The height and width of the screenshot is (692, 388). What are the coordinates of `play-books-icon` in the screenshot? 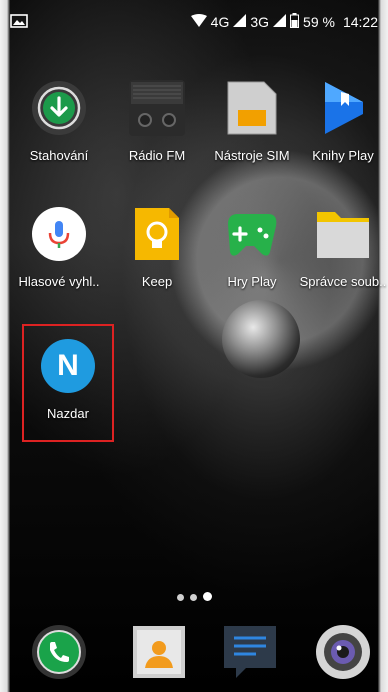 It's located at (343, 108).